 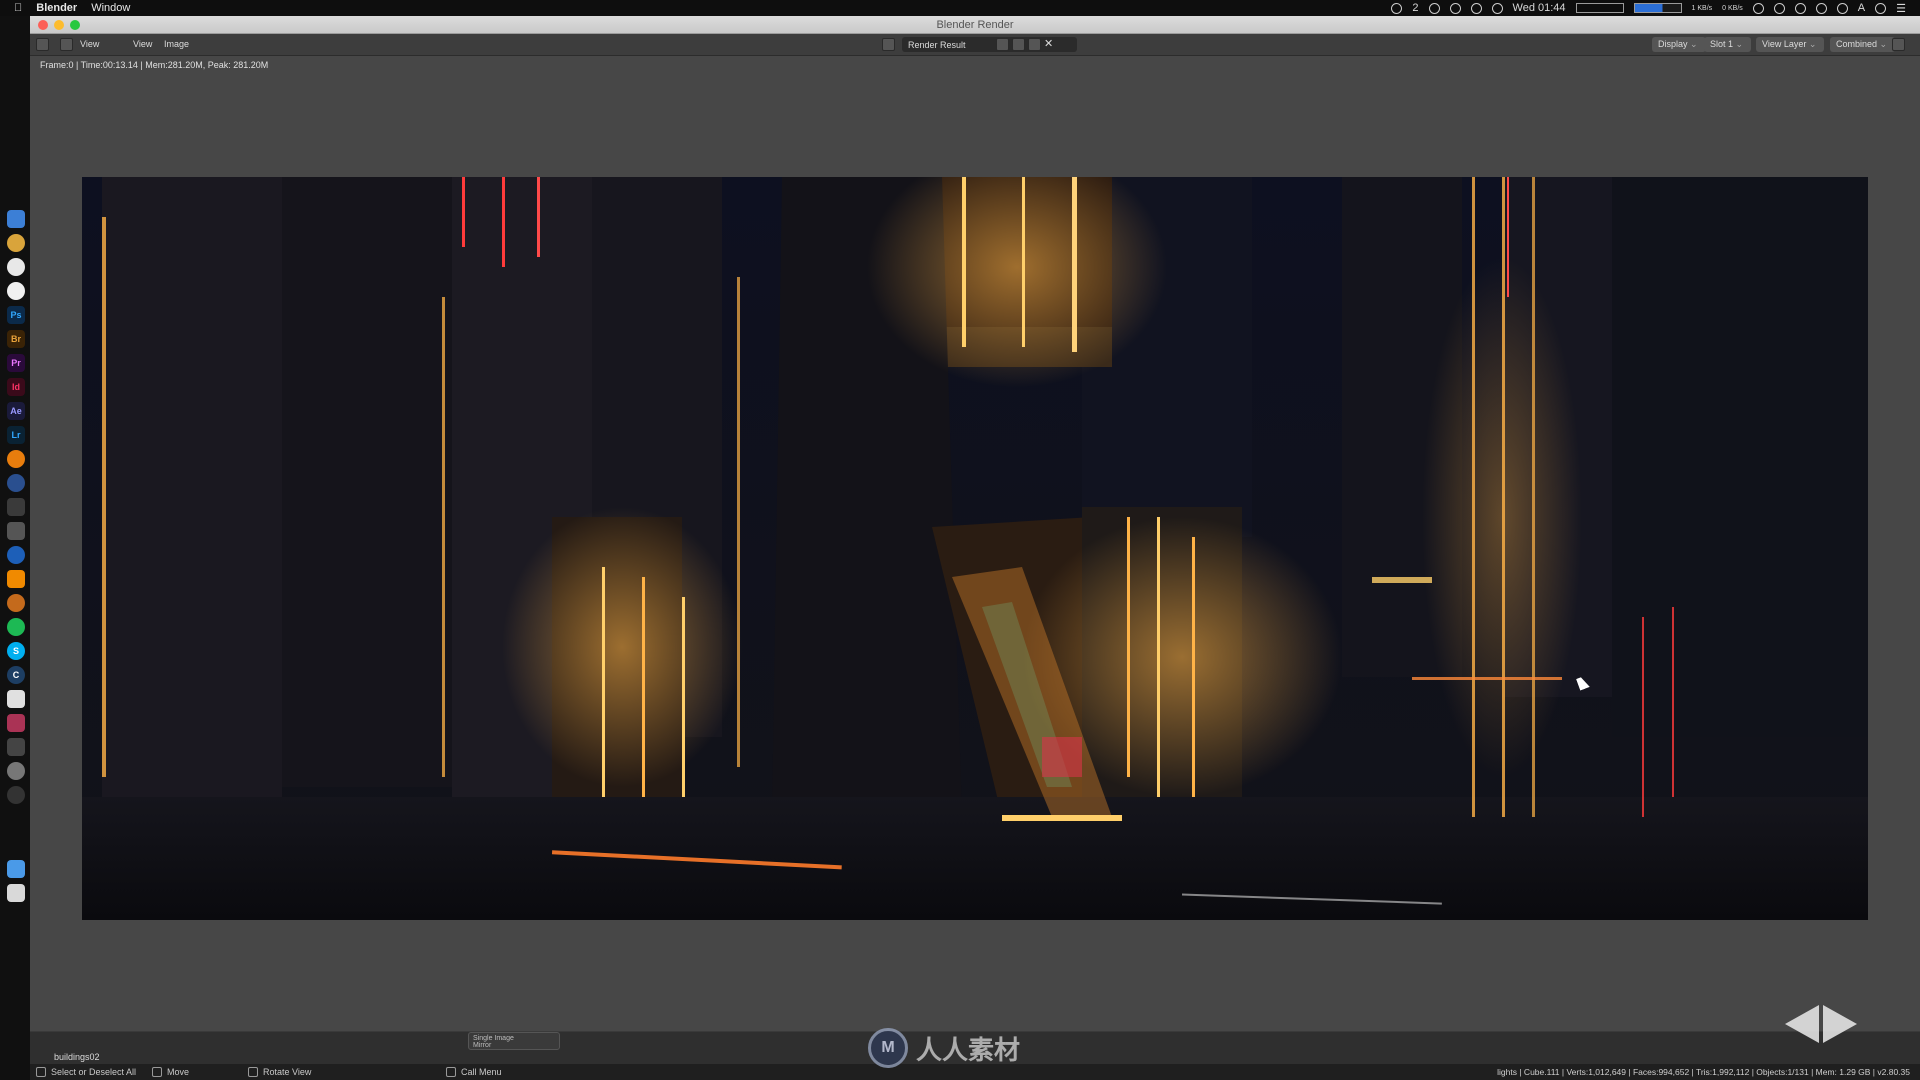 I want to click on status-call-menu: Call Menu, so click(x=474, y=1072).